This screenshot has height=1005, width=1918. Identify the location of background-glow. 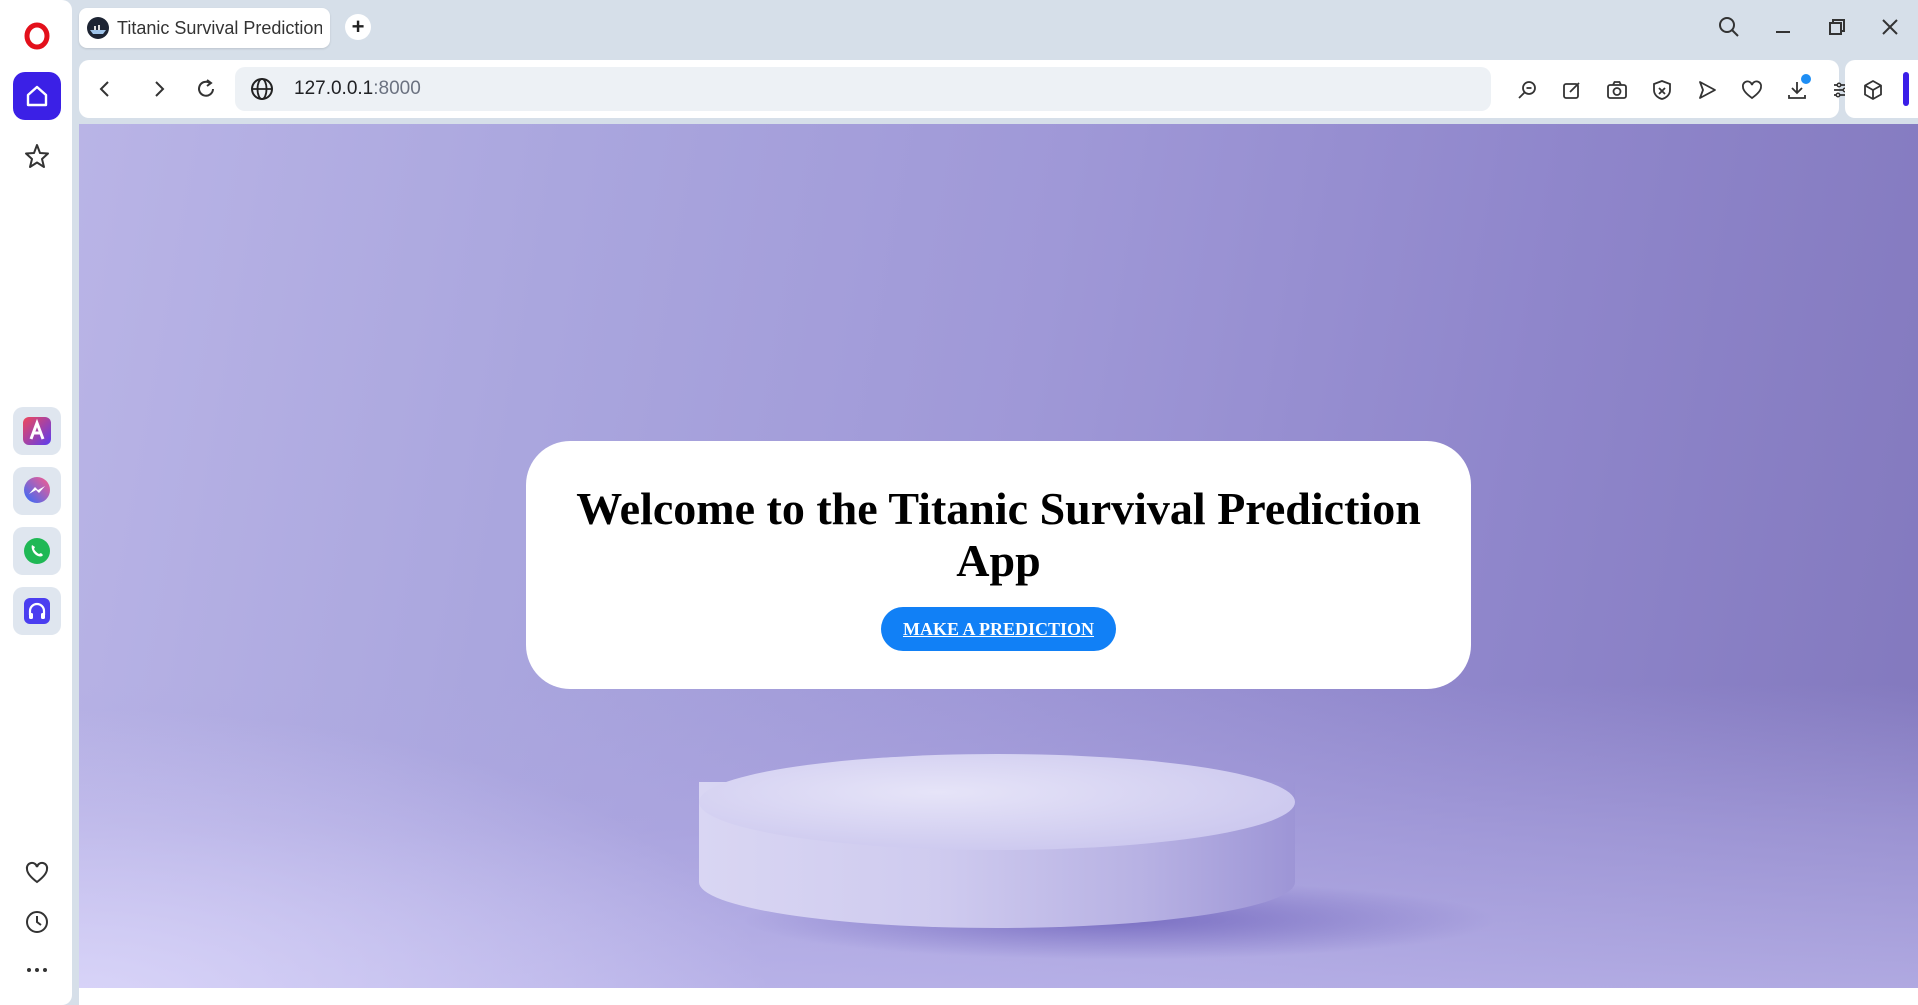
(429, 855).